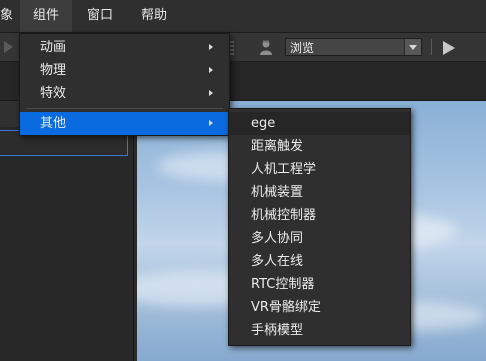 This screenshot has width=486, height=361. What do you see at coordinates (431, 47) in the screenshot?
I see `toolbar-separator` at bounding box center [431, 47].